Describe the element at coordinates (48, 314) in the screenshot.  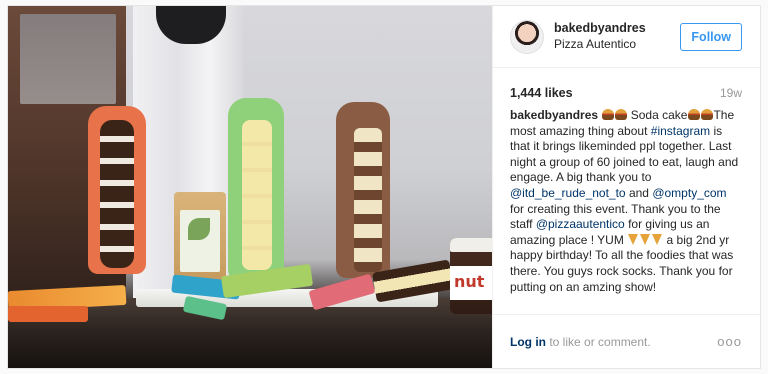
I see `photo-candy` at that location.